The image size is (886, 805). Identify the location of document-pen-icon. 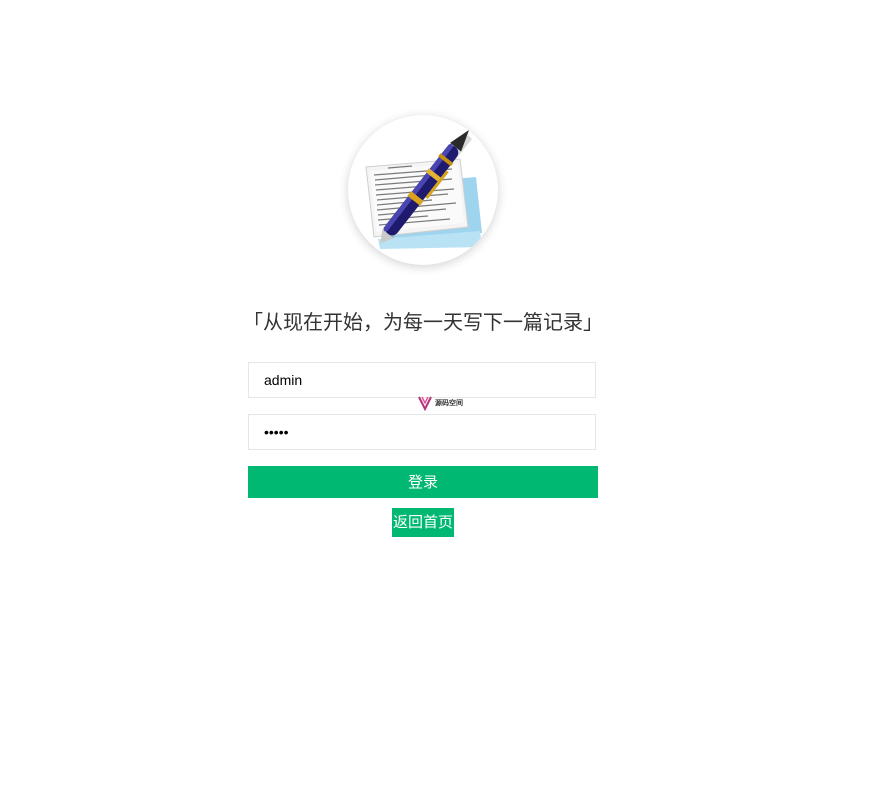
(423, 189).